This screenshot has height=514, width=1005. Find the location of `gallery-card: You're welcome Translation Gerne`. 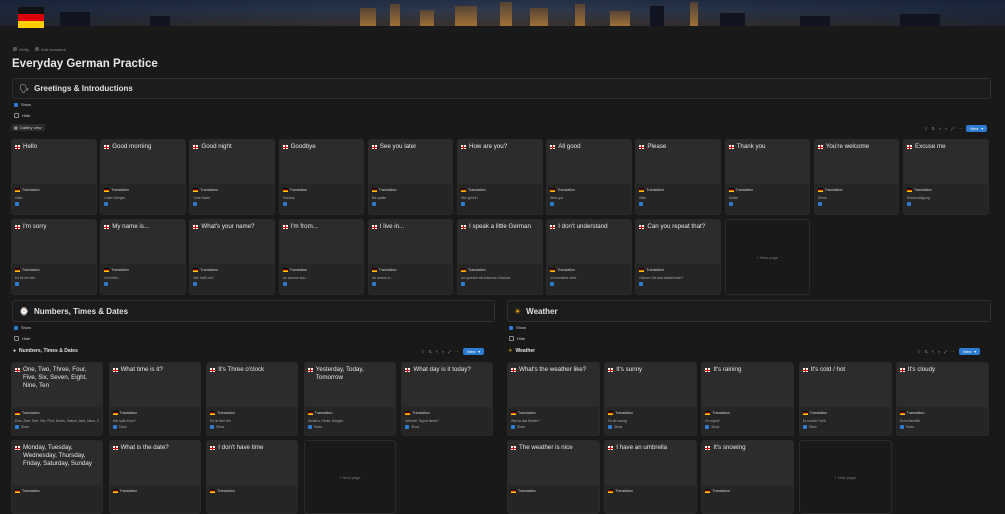

gallery-card: You're welcome Translation Gerne is located at coordinates (856, 177).